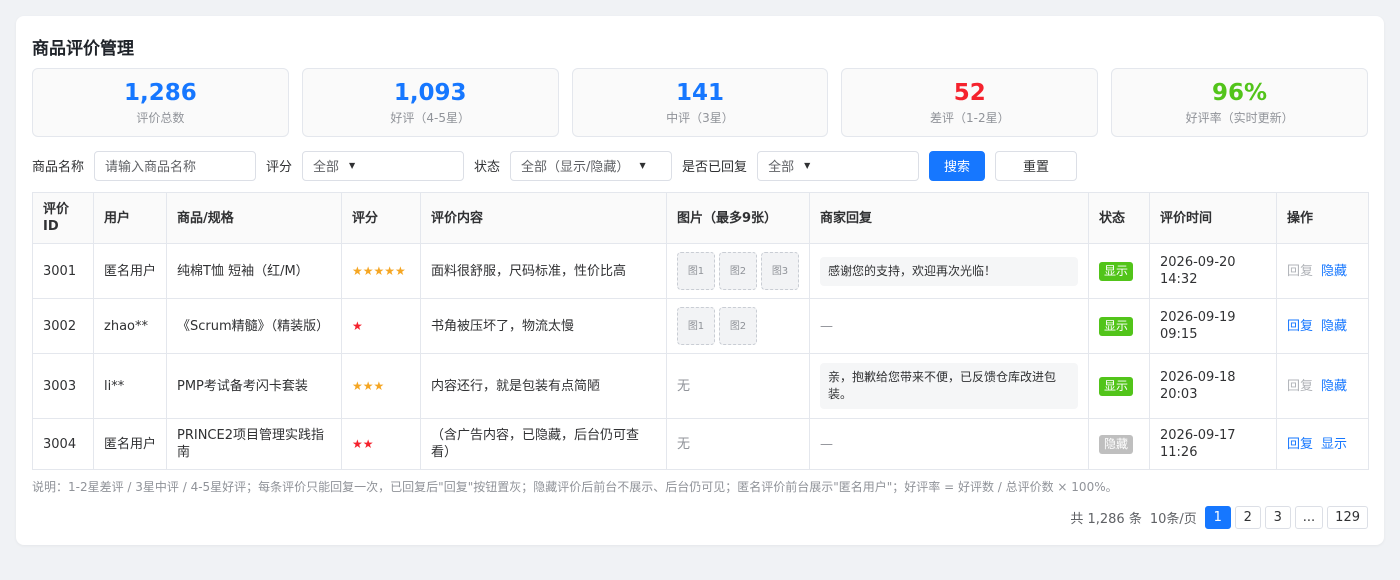 Image resolution: width=1400 pixels, height=580 pixels. What do you see at coordinates (381, 218) in the screenshot?
I see `column-header: 评分` at bounding box center [381, 218].